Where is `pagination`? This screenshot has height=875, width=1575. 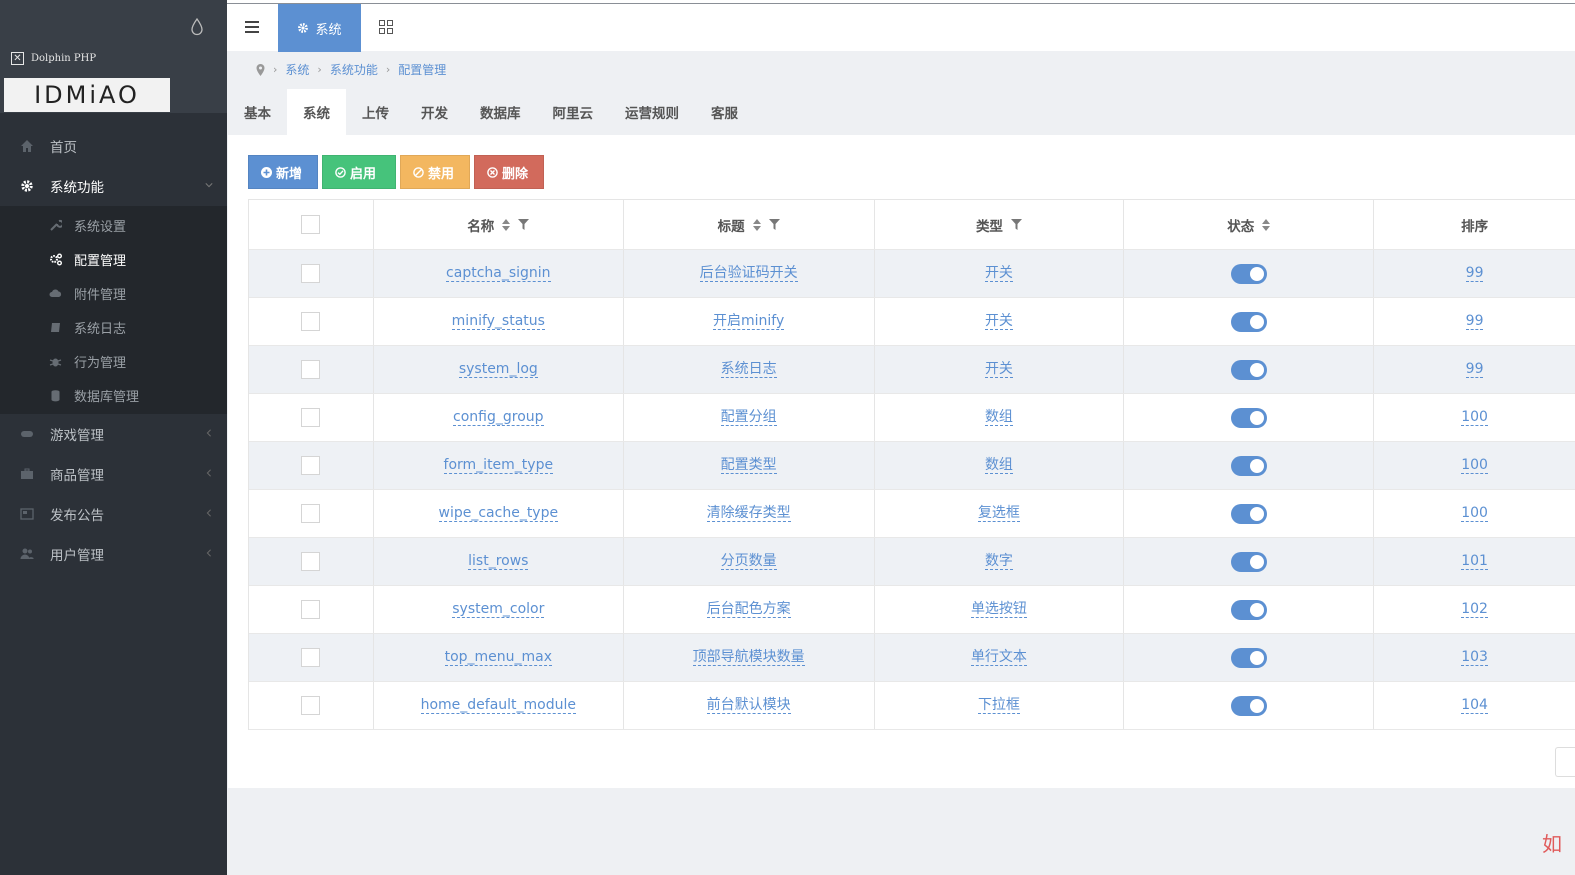 pagination is located at coordinates (1565, 762).